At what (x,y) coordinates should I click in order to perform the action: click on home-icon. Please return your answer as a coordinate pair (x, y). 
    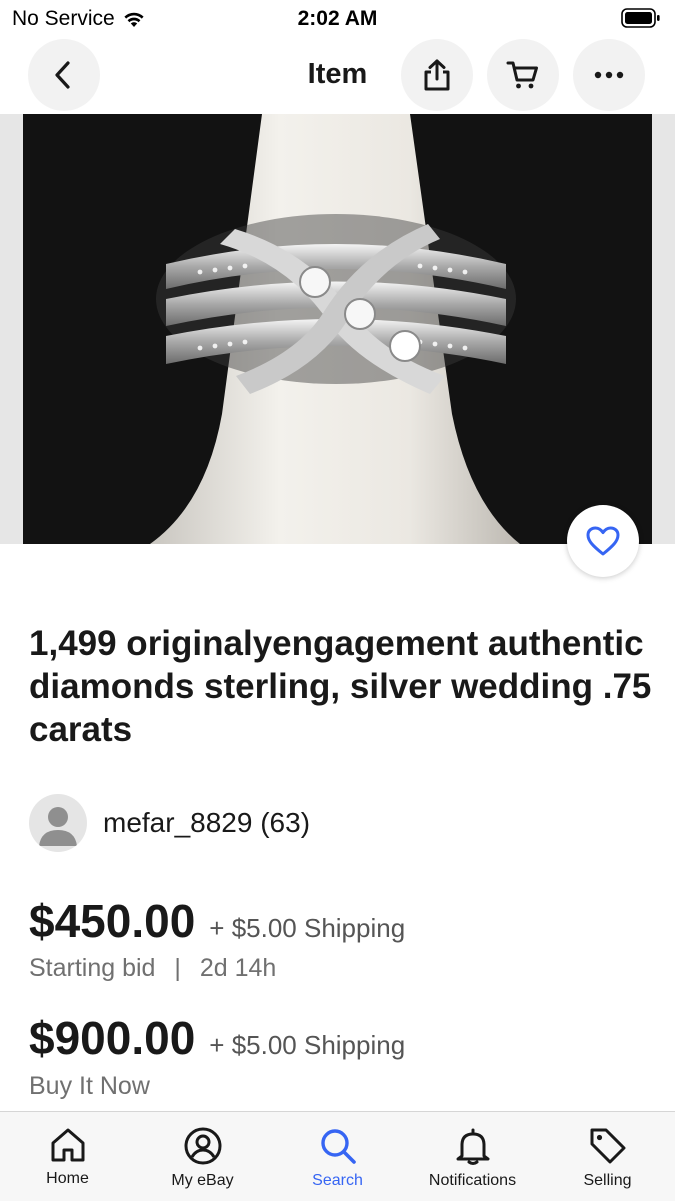
    Looking at the image, I should click on (67, 1145).